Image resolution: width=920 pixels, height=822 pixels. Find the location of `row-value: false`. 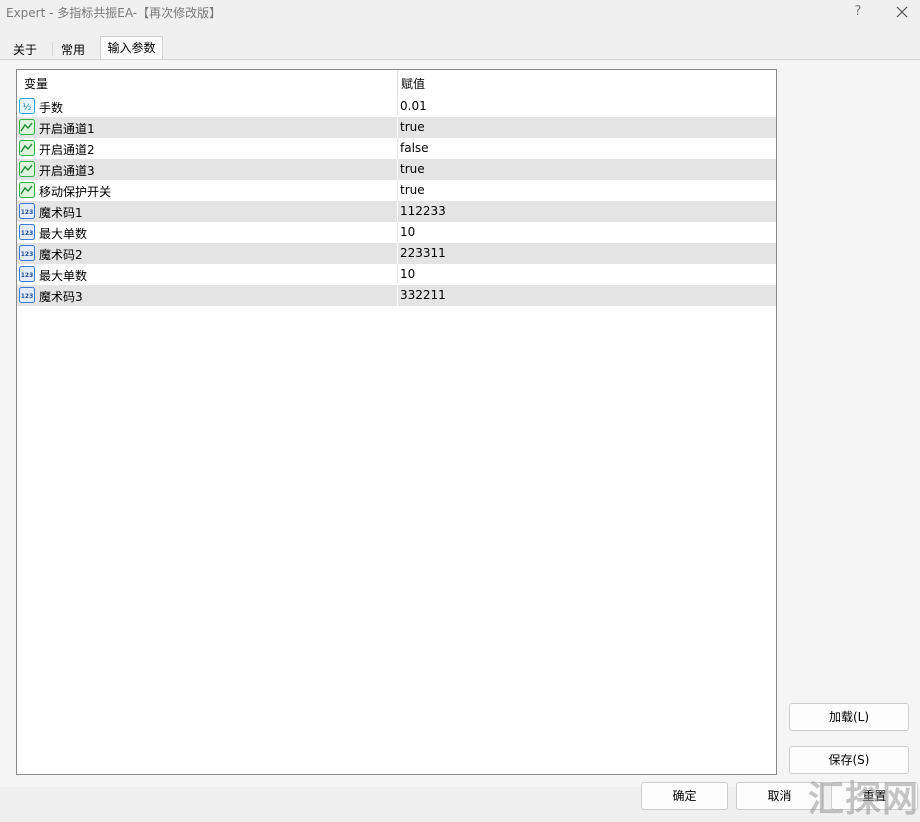

row-value: false is located at coordinates (414, 148).